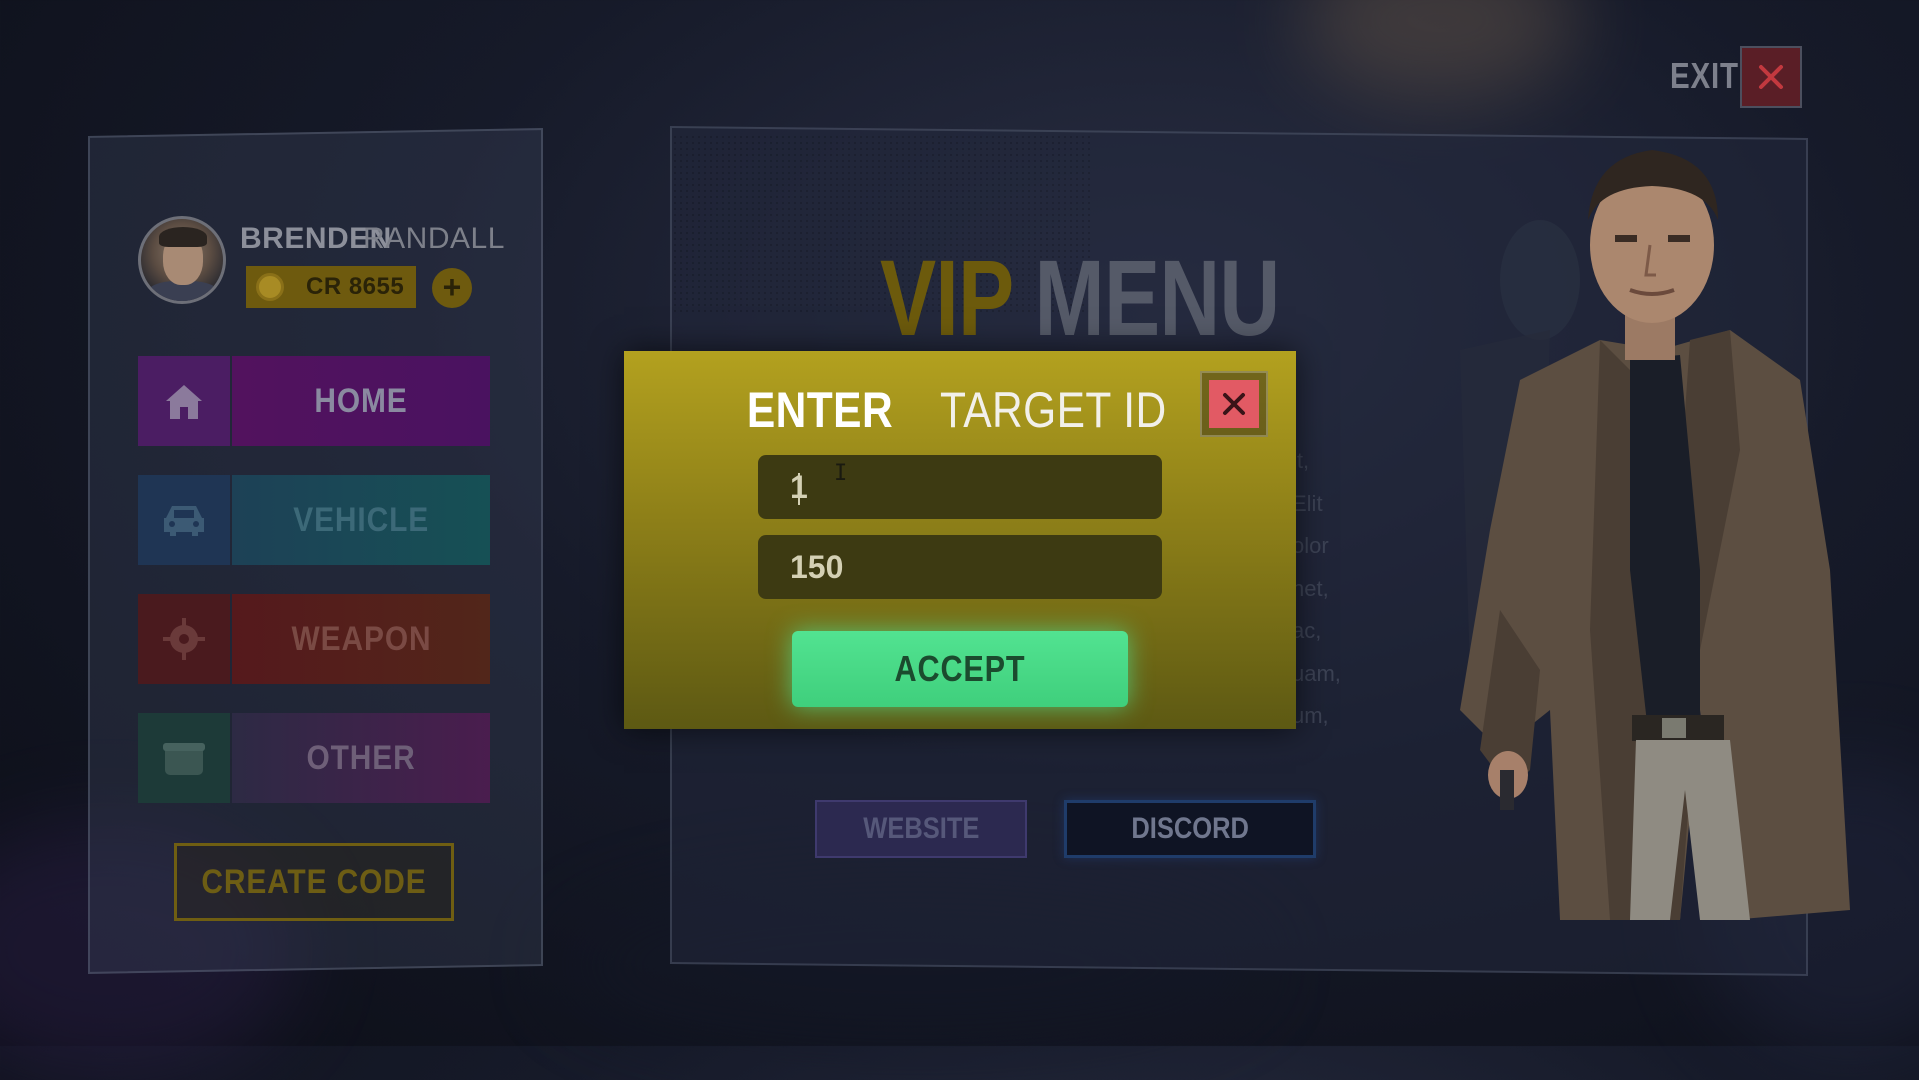  I want to click on page-title: VIP MENU, so click(1080, 297).